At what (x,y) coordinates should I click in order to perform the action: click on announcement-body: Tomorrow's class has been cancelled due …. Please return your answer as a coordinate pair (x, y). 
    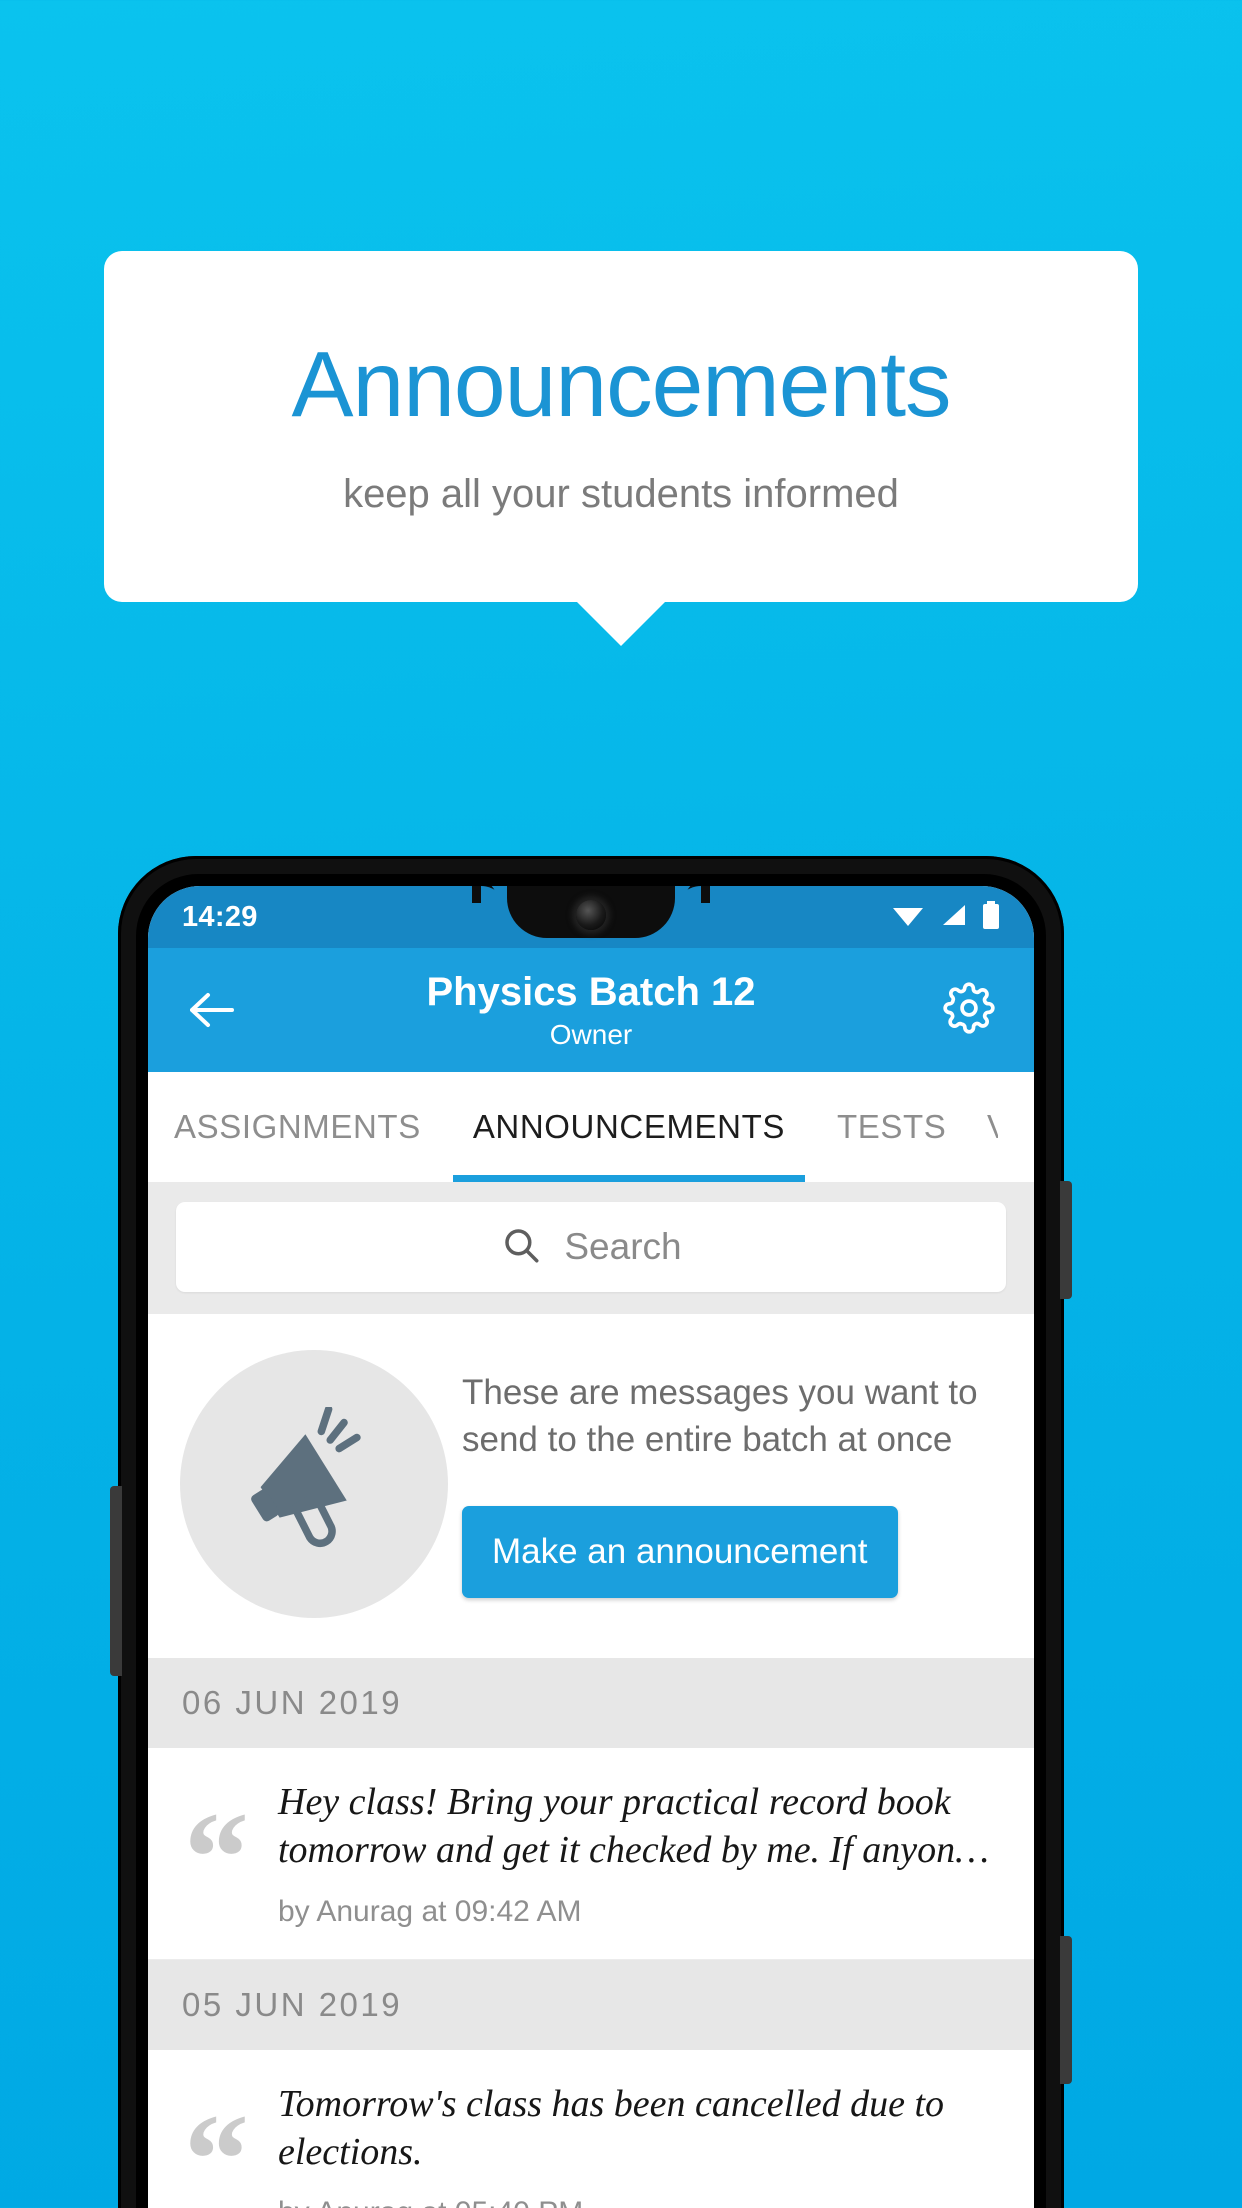
    Looking at the image, I should click on (636, 2144).